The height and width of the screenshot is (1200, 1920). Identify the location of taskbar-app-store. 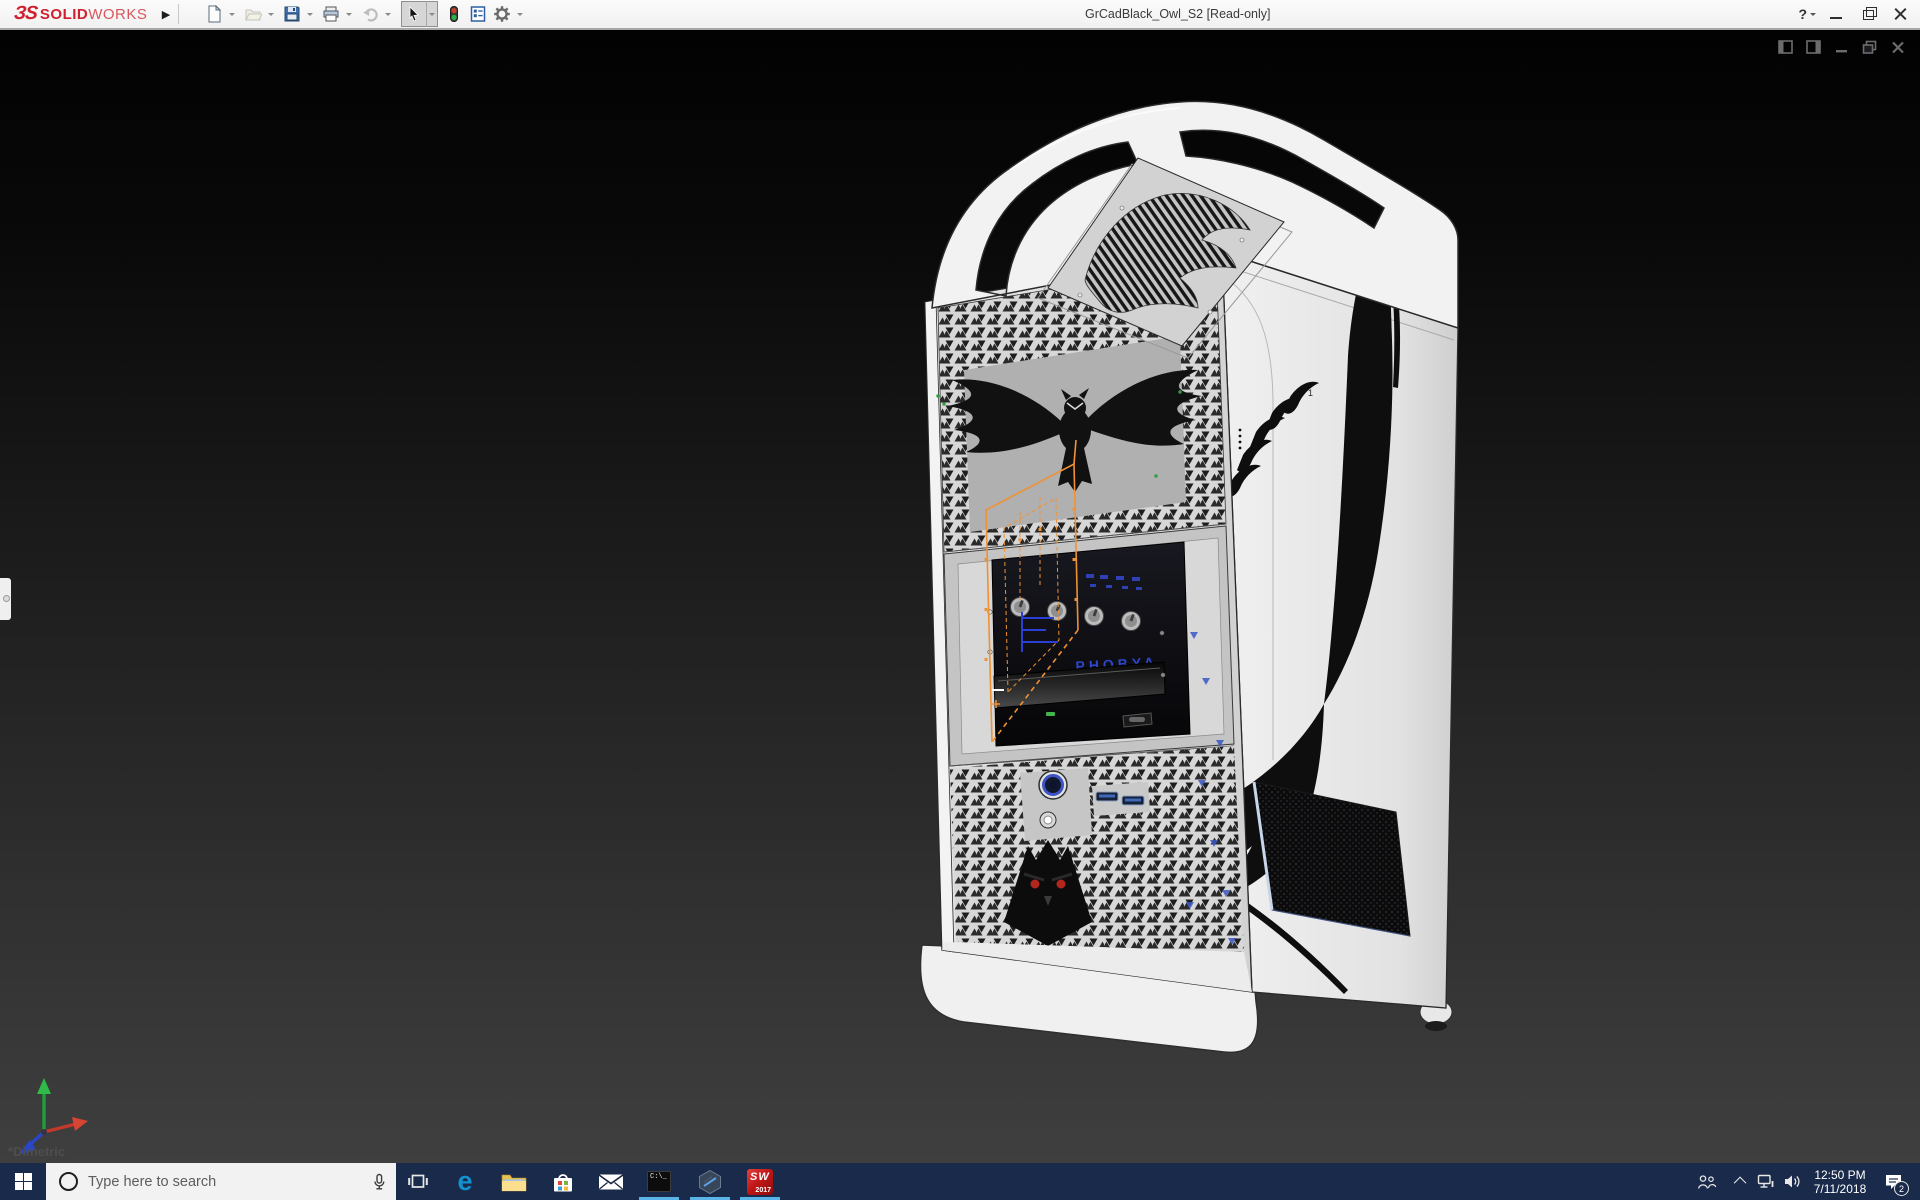
(563, 1181).